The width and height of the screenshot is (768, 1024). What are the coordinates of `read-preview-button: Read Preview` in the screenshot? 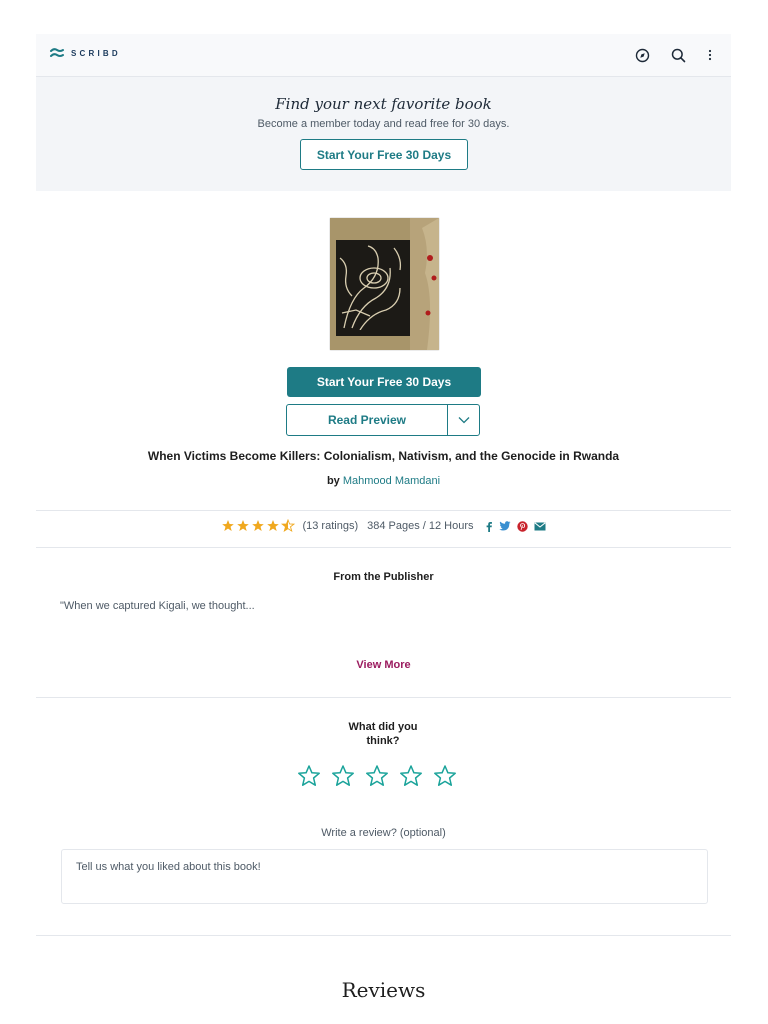 It's located at (367, 420).